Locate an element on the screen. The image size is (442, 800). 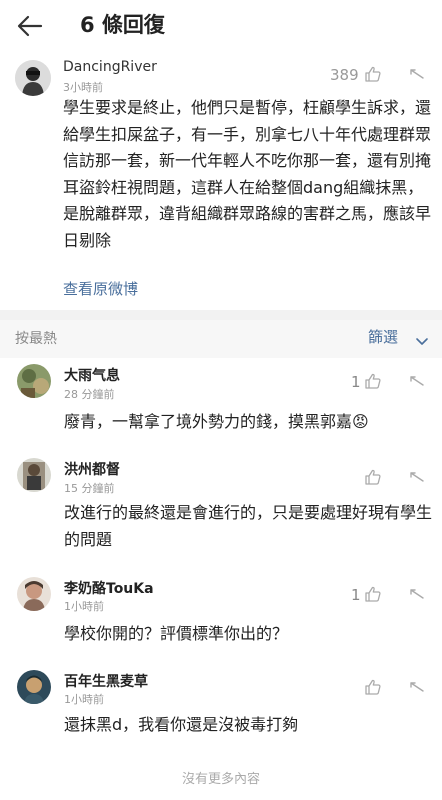
comment-text: 學校你開的？評價標準你出的？ is located at coordinates (176, 633).